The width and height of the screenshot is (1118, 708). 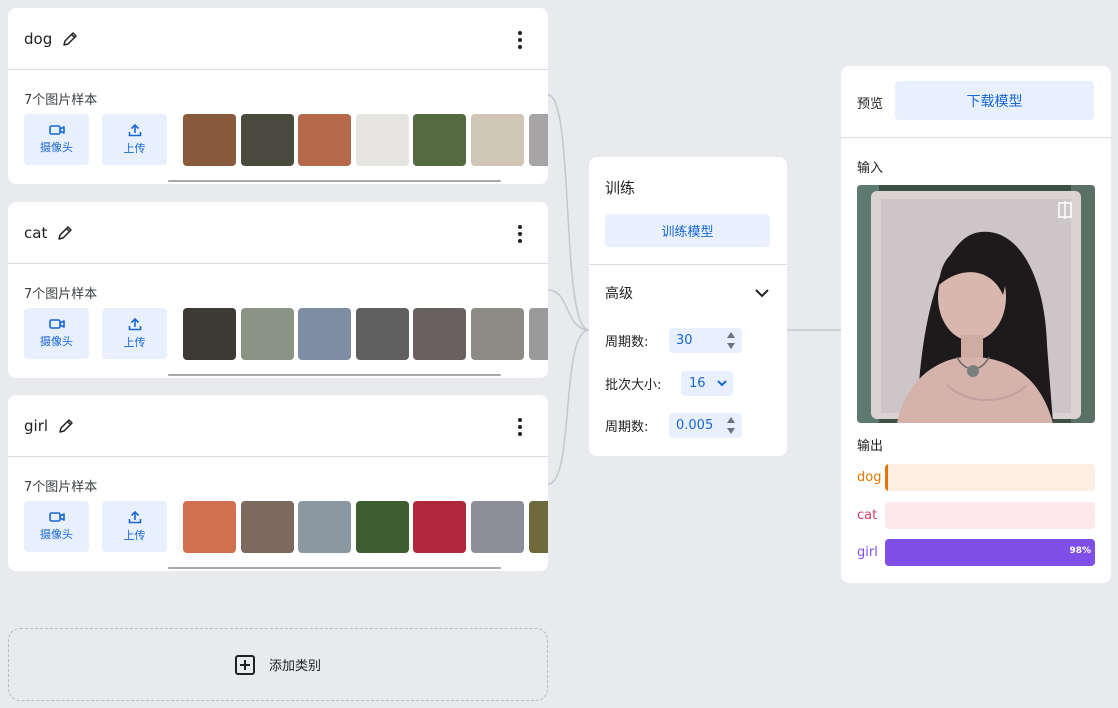 What do you see at coordinates (620, 188) in the screenshot?
I see `training-title: 训练` at bounding box center [620, 188].